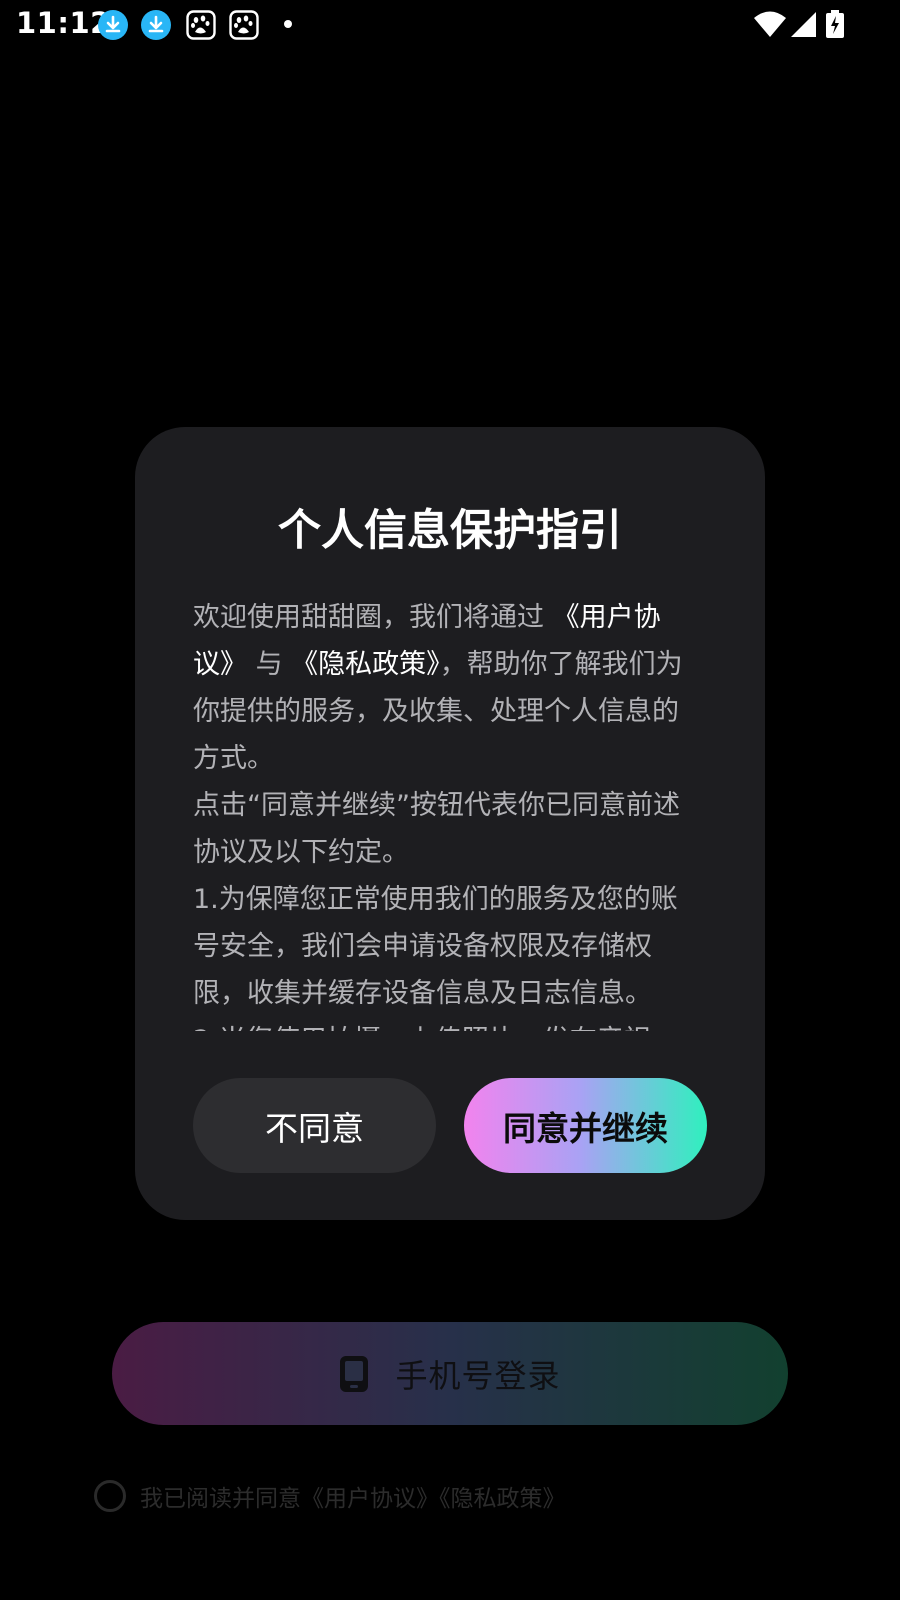 This screenshot has height=1600, width=900. What do you see at coordinates (368, 617) in the screenshot?
I see `intro-text: 欢迎使用甜甜圈，我们将通过` at bounding box center [368, 617].